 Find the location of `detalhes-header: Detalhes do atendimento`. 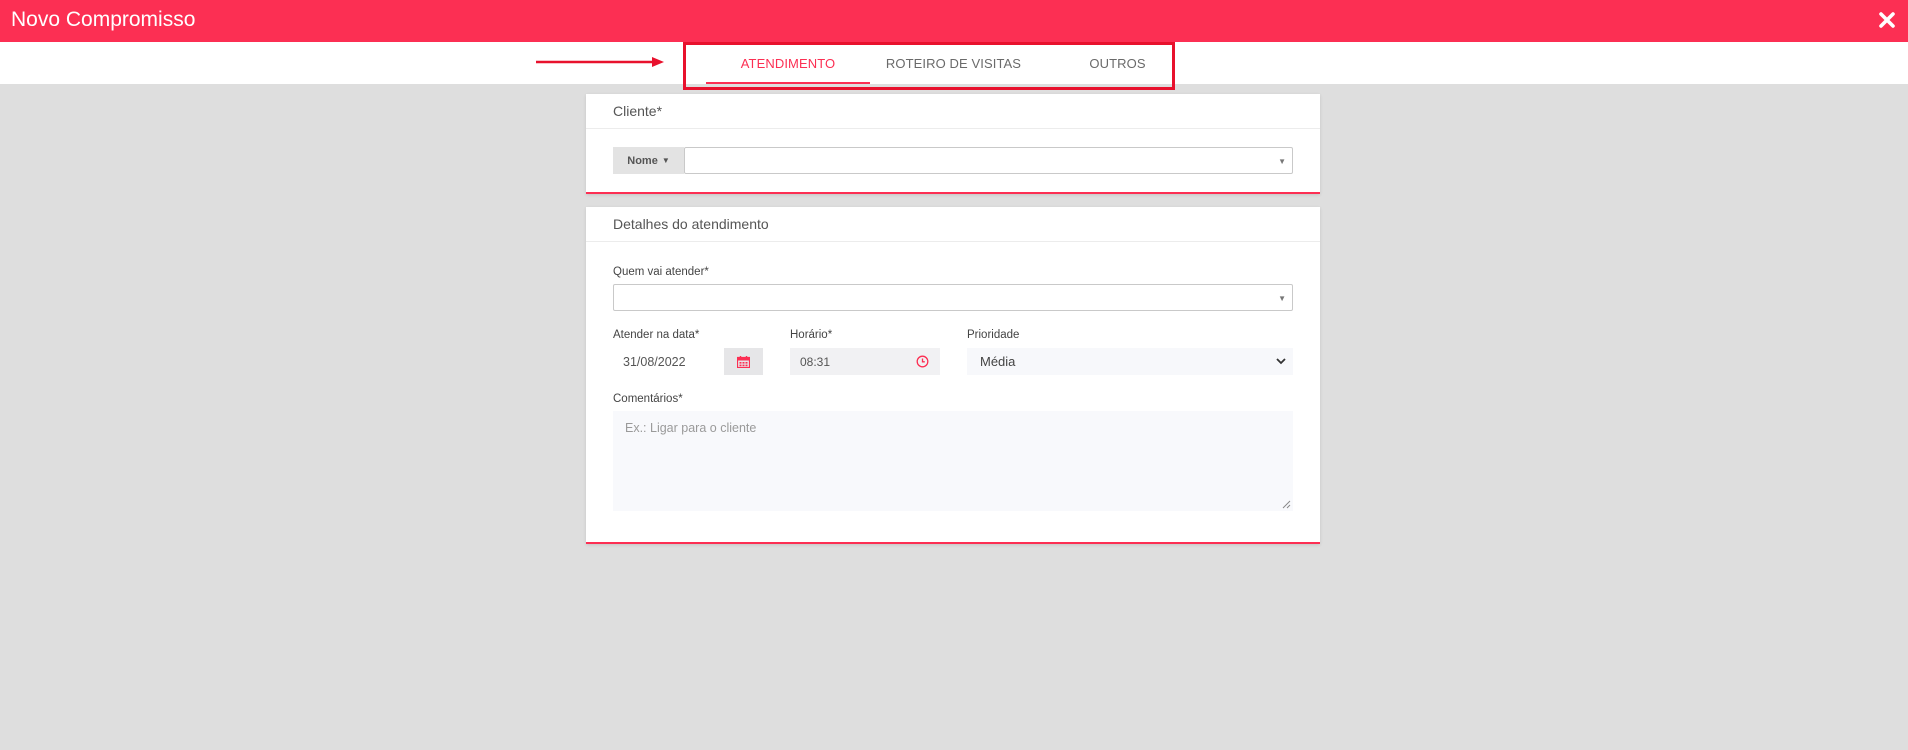

detalhes-header: Detalhes do atendimento is located at coordinates (953, 224).